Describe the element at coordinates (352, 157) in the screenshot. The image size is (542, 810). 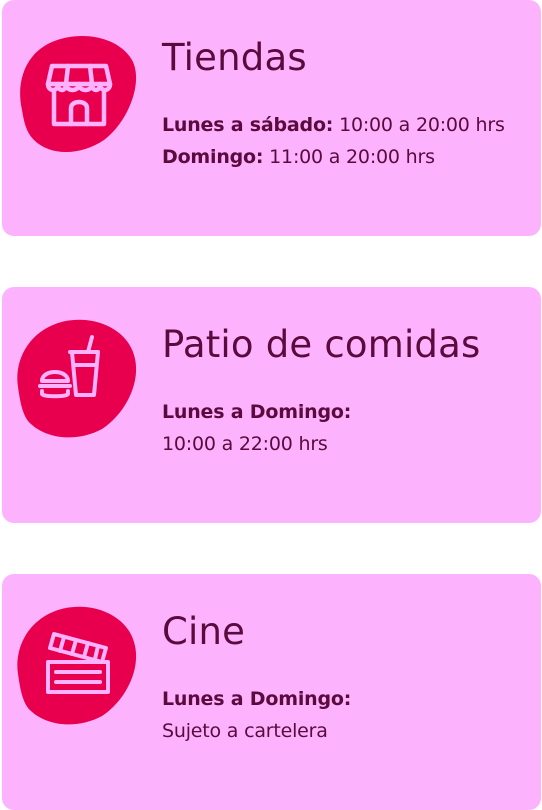
I see `schedule-value: 11:00 a 20:00 hrs` at that location.